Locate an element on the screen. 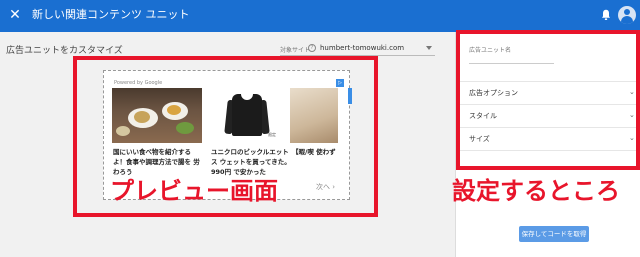  settings-annotation-label: 設定するところ is located at coordinates (536, 191).